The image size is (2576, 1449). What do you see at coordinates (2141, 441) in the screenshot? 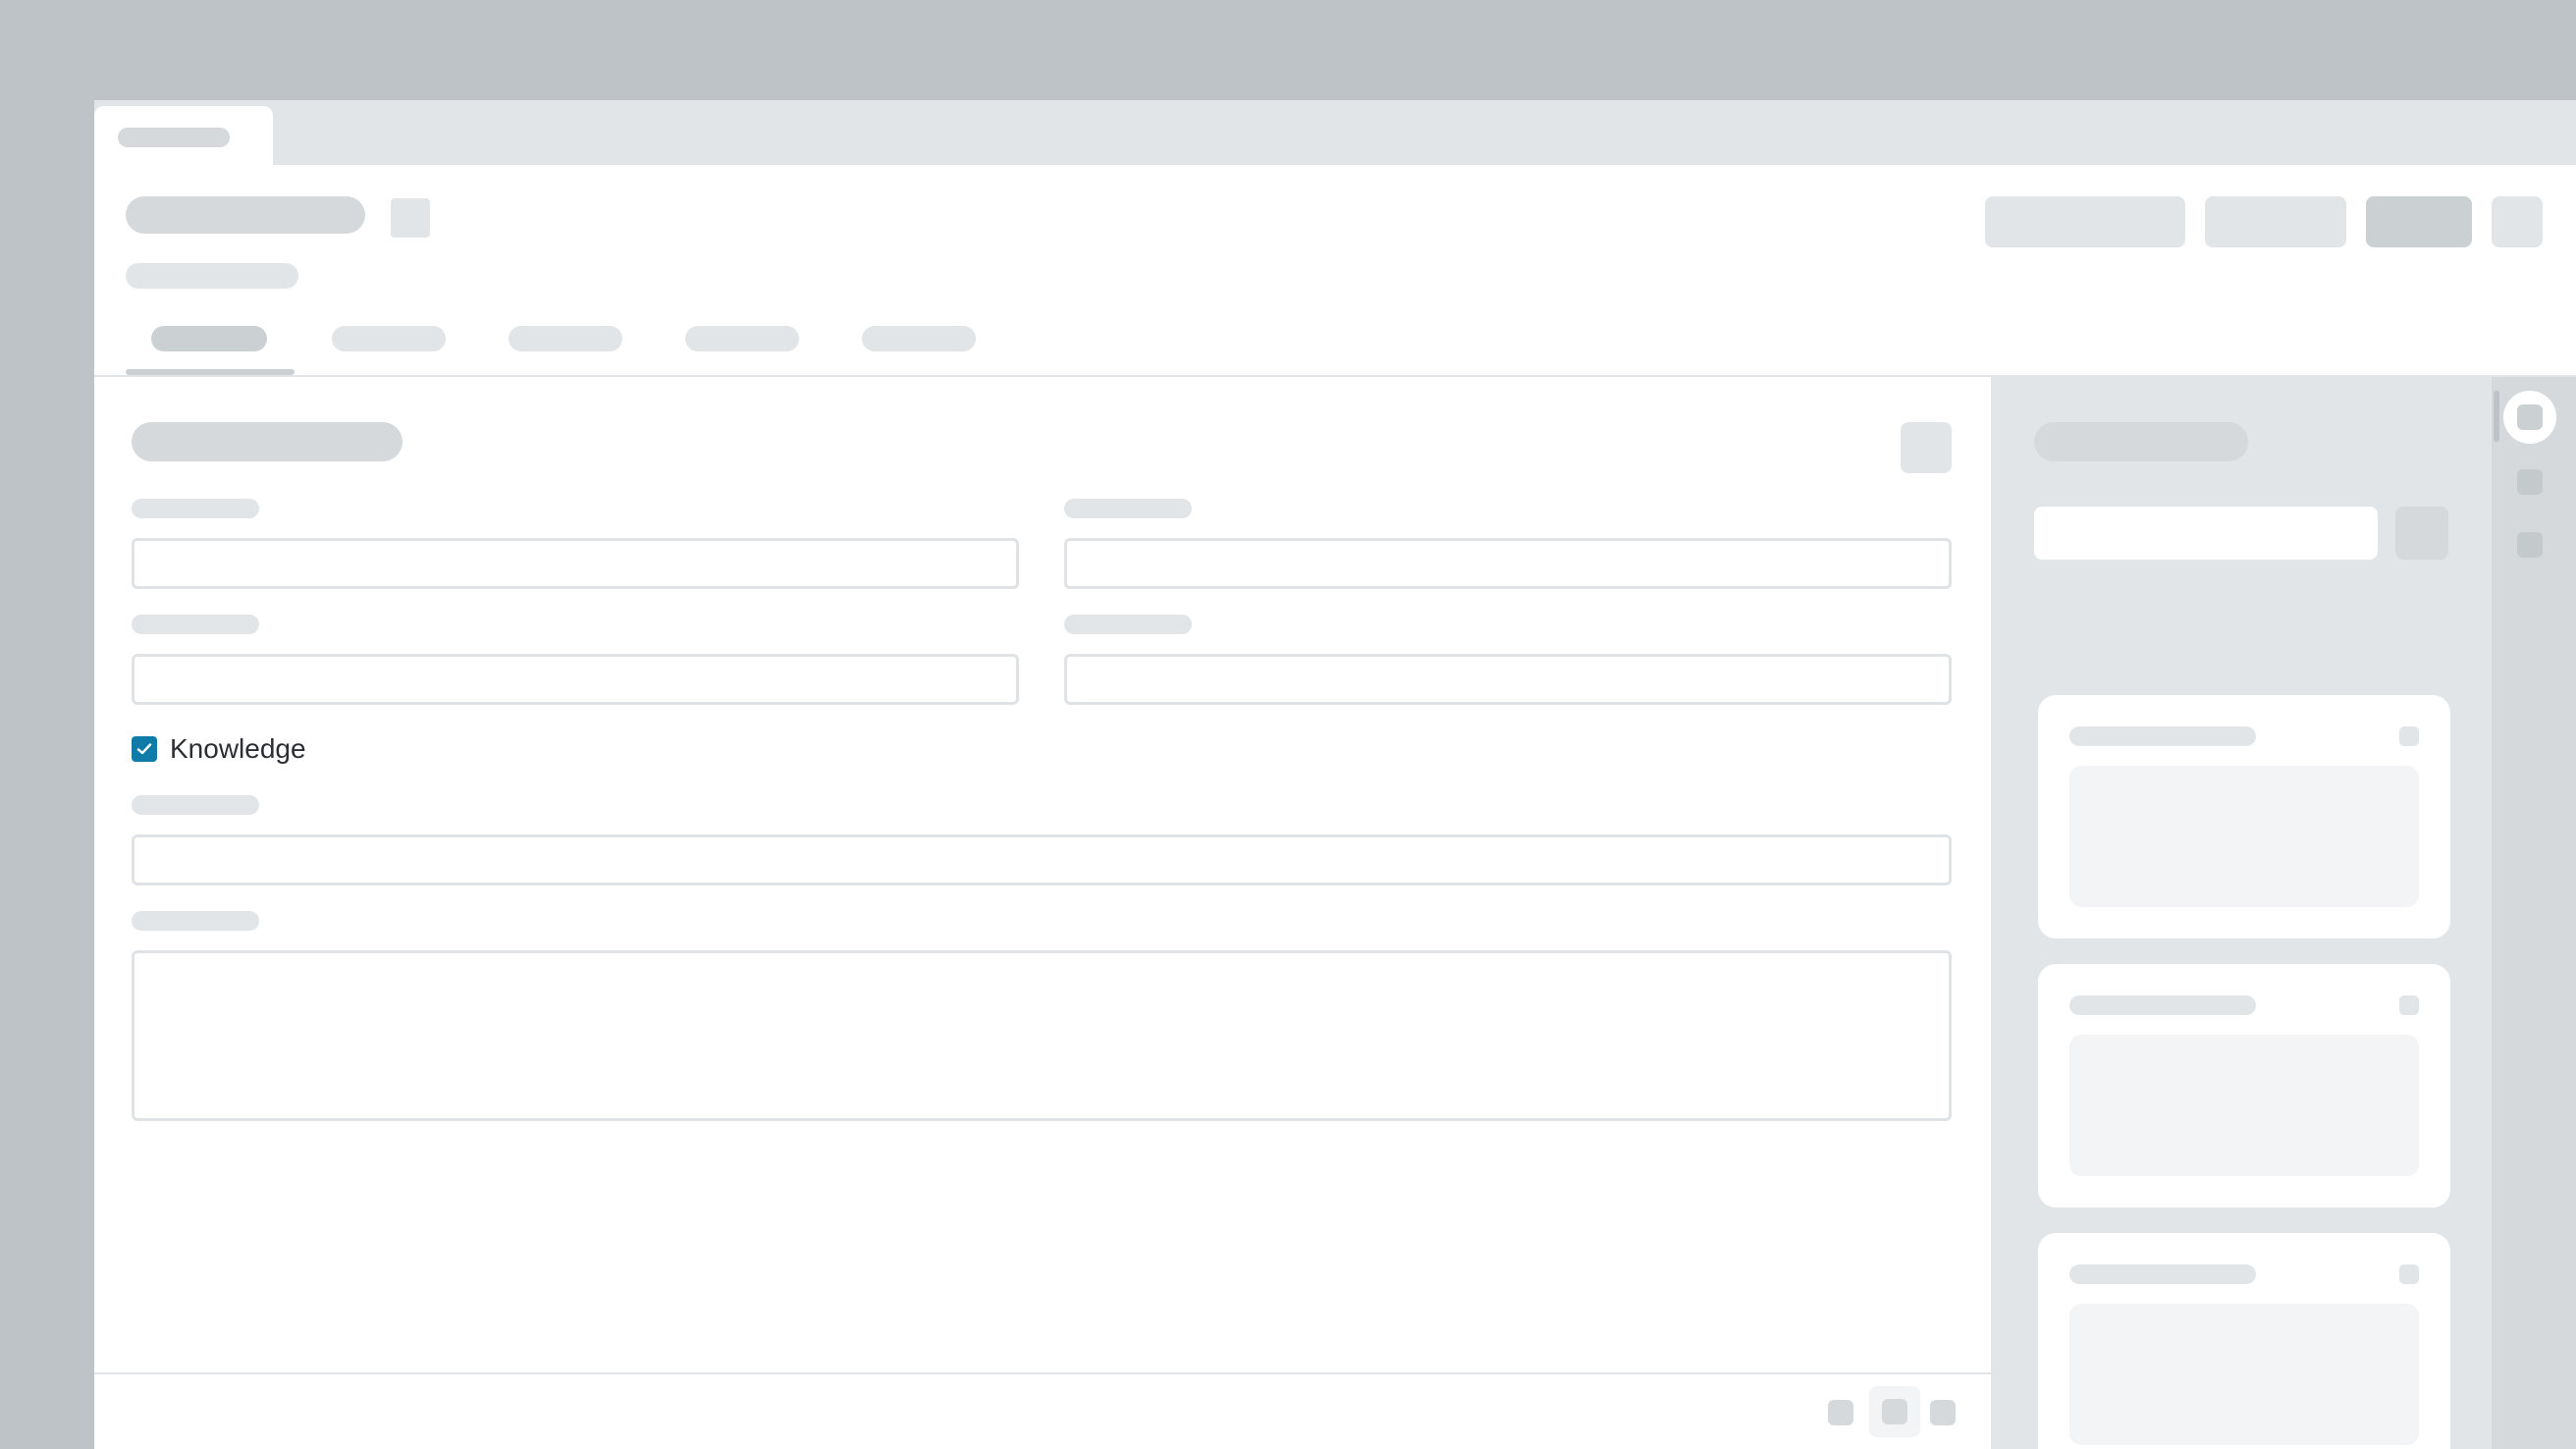
I see `side-panel-title` at bounding box center [2141, 441].